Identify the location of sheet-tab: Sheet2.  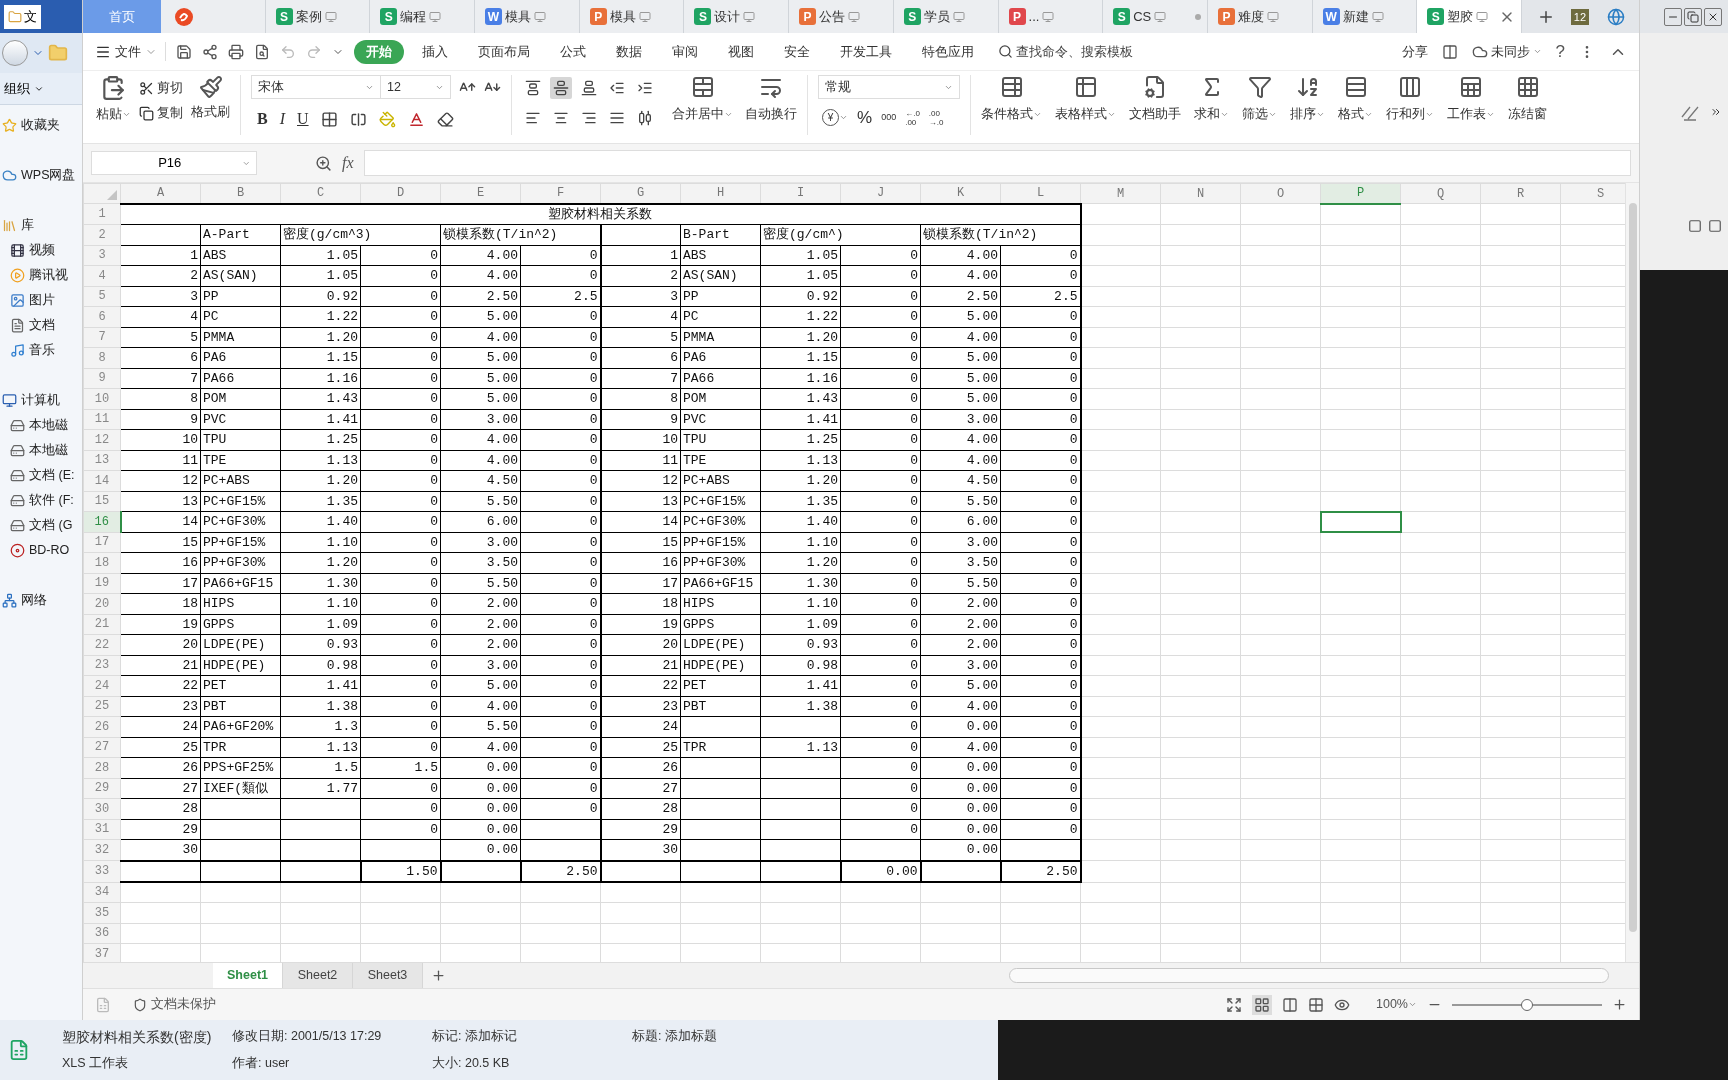
(318, 975).